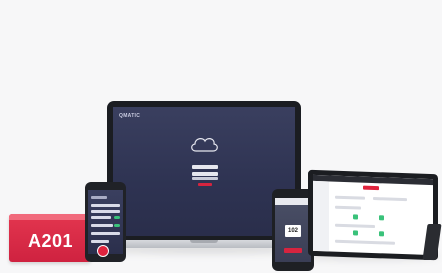  I want to click on tablet, so click(373, 215).